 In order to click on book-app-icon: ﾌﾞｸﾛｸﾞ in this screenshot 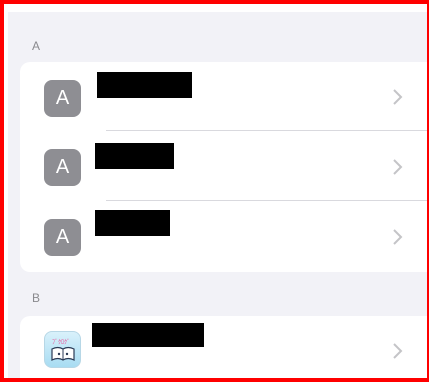, I will do `click(62, 349)`.